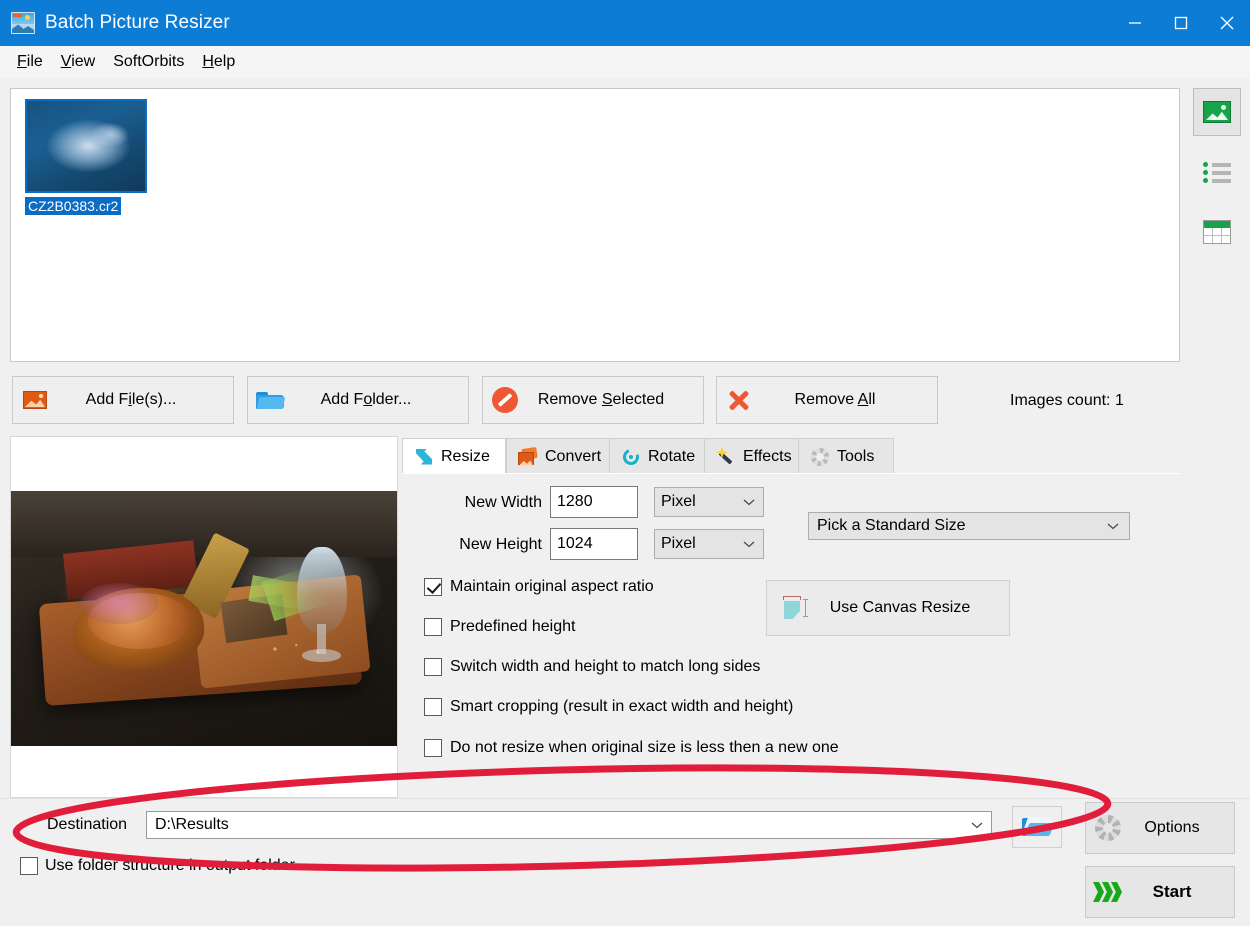 The width and height of the screenshot is (1250, 926). Describe the element at coordinates (86, 146) in the screenshot. I see `thumbnail-image` at that location.